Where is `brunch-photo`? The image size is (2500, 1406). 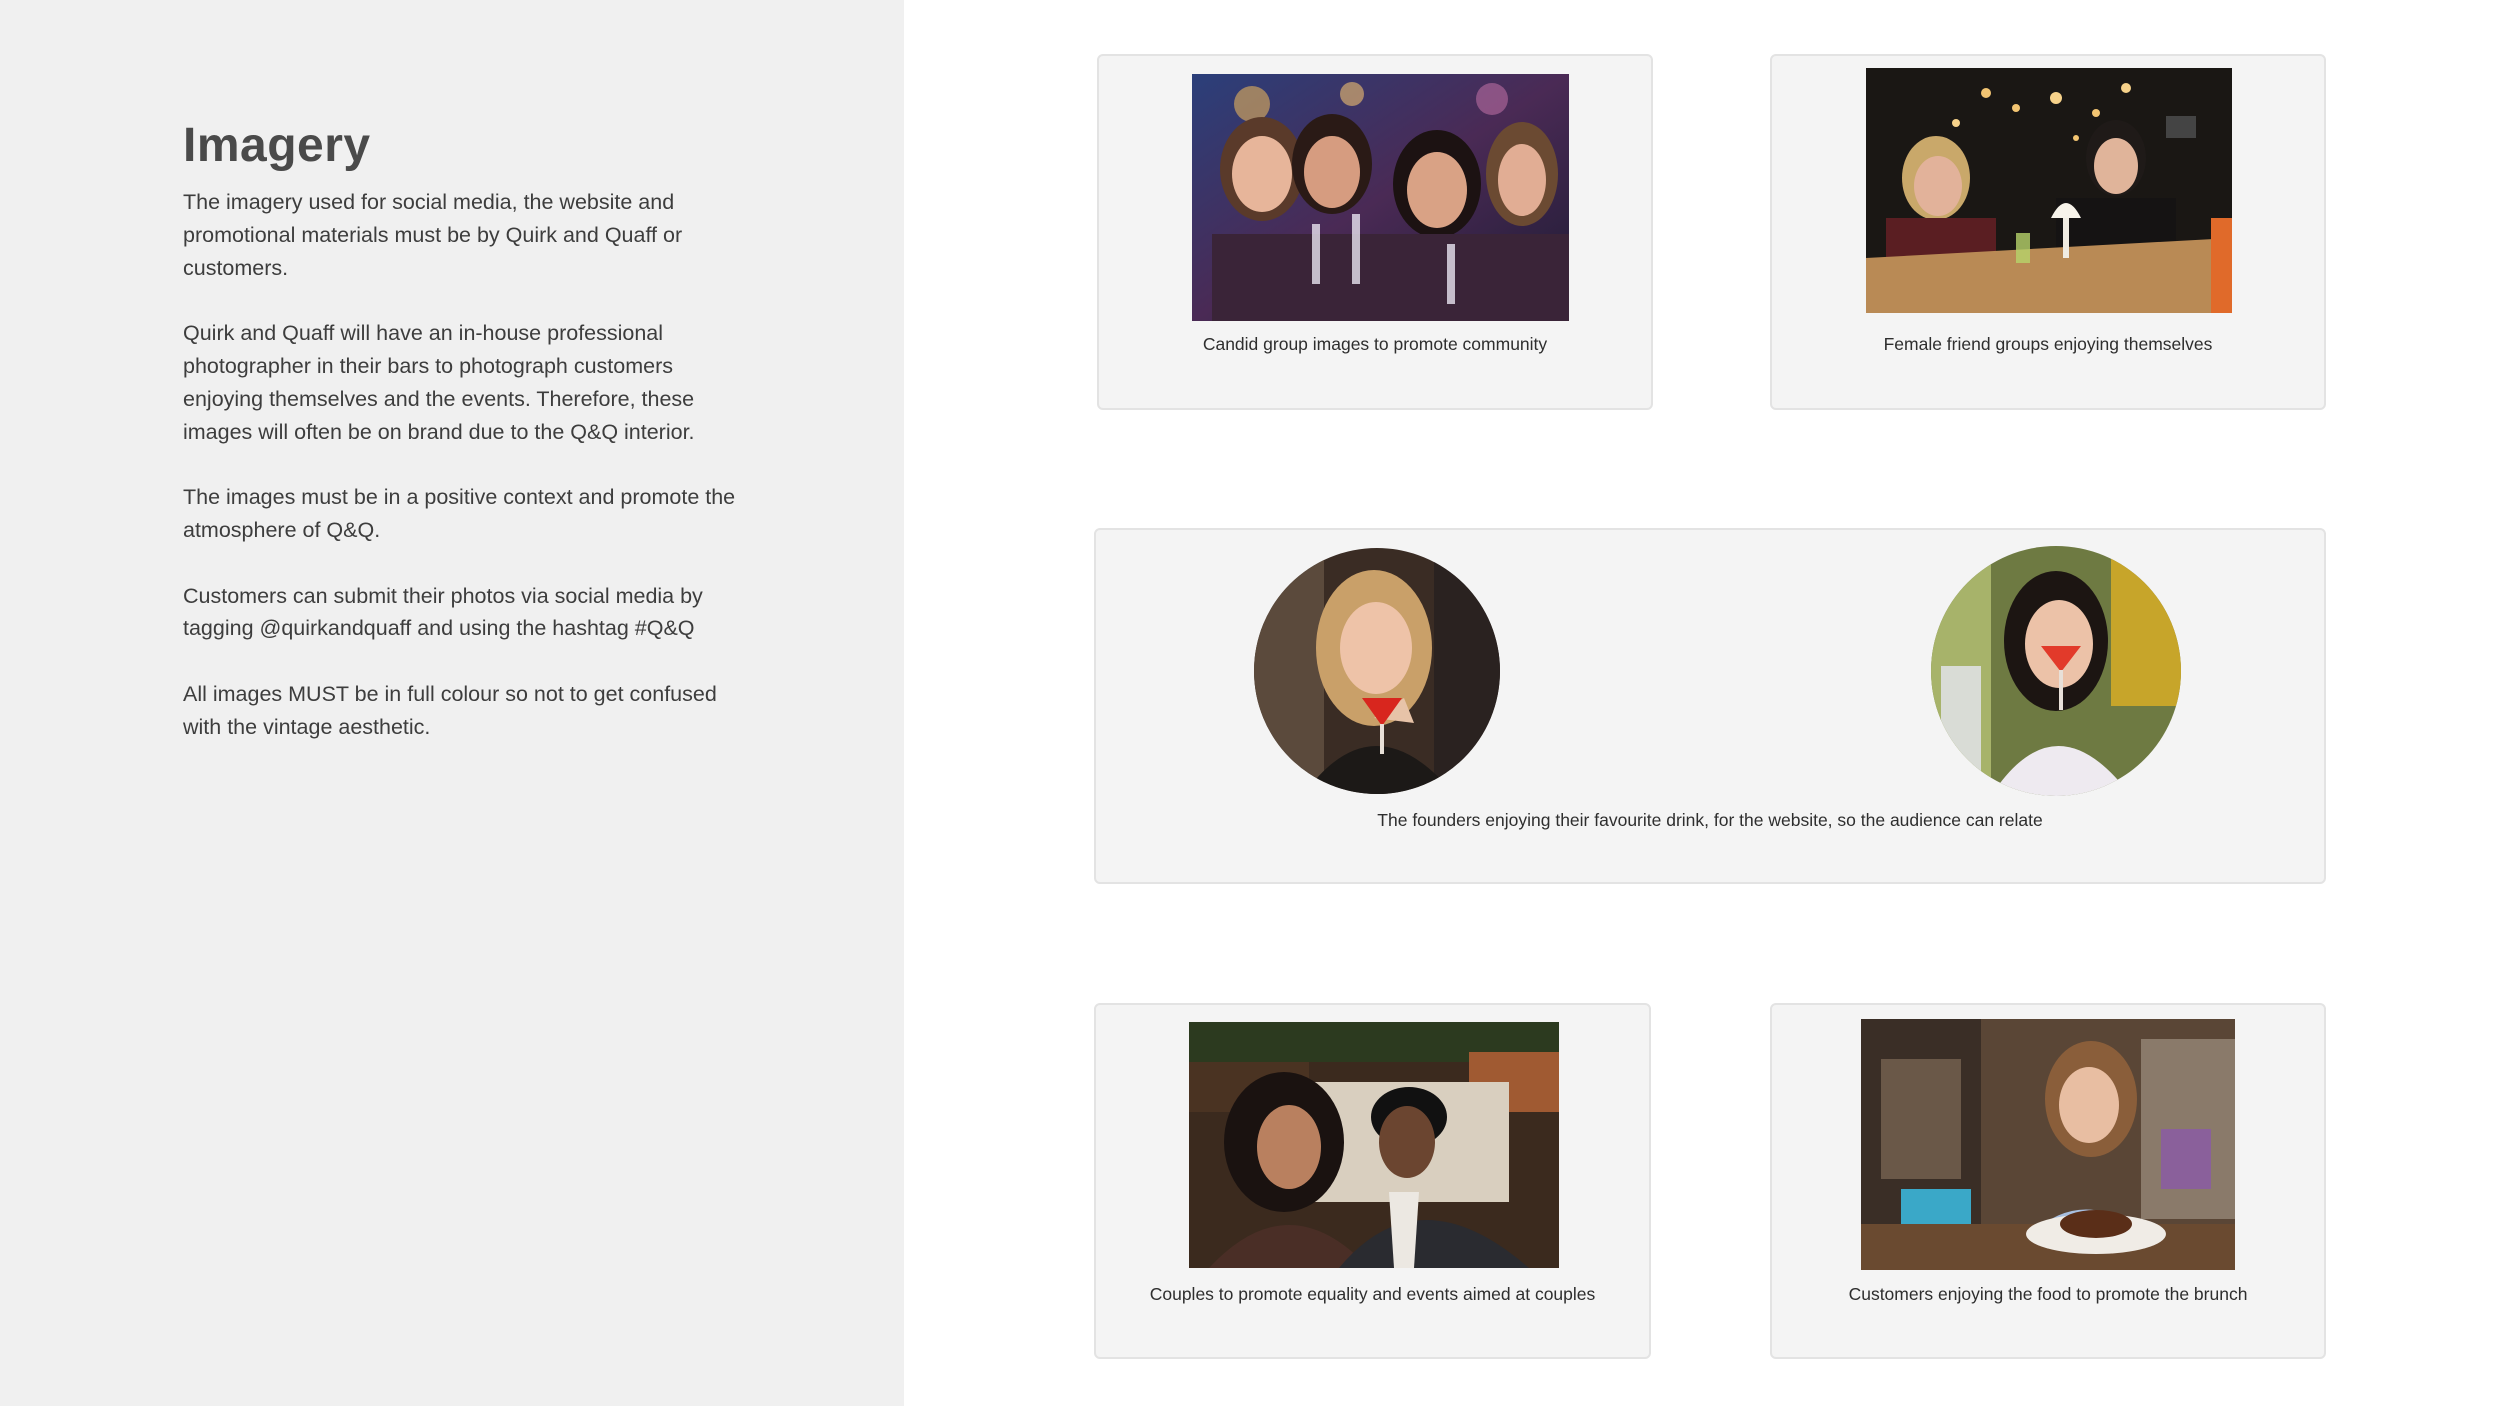 brunch-photo is located at coordinates (2048, 1144).